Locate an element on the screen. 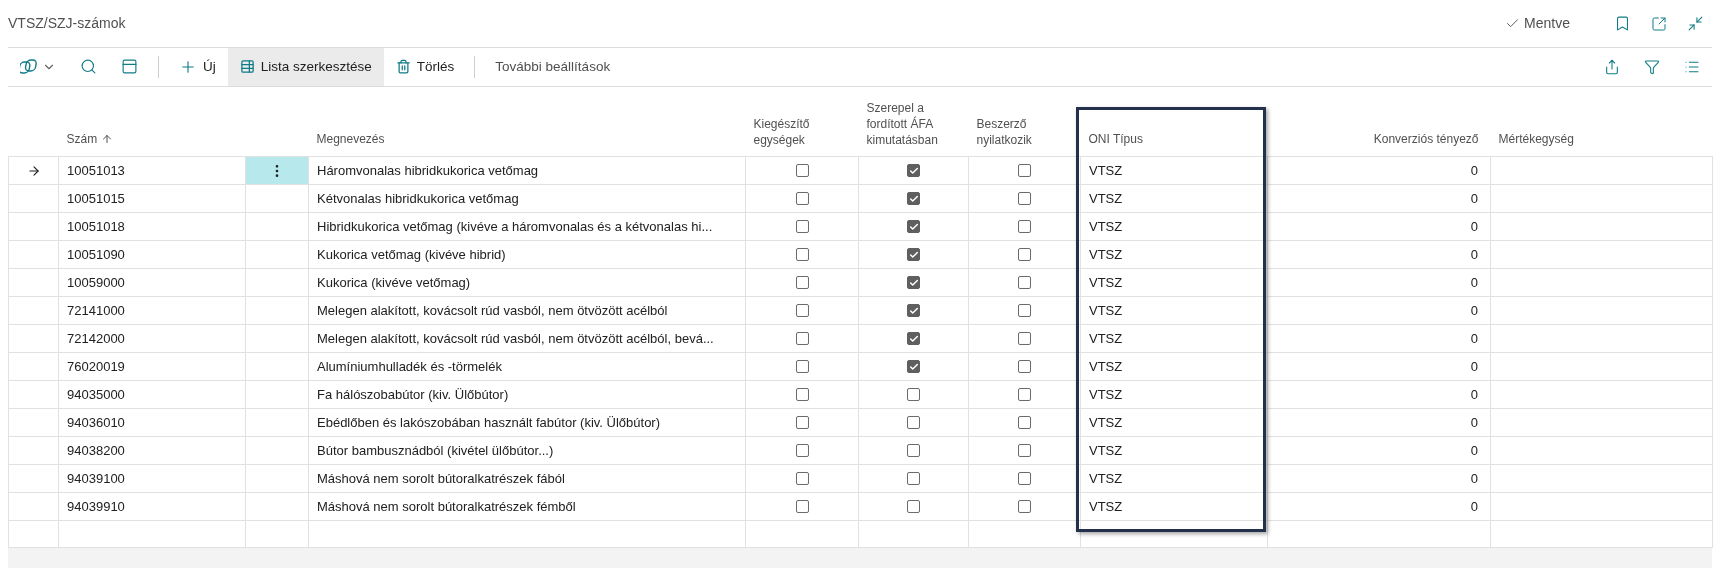 Image resolution: width=1720 pixels, height=568 pixels. column-header: Szám is located at coordinates (90, 139).